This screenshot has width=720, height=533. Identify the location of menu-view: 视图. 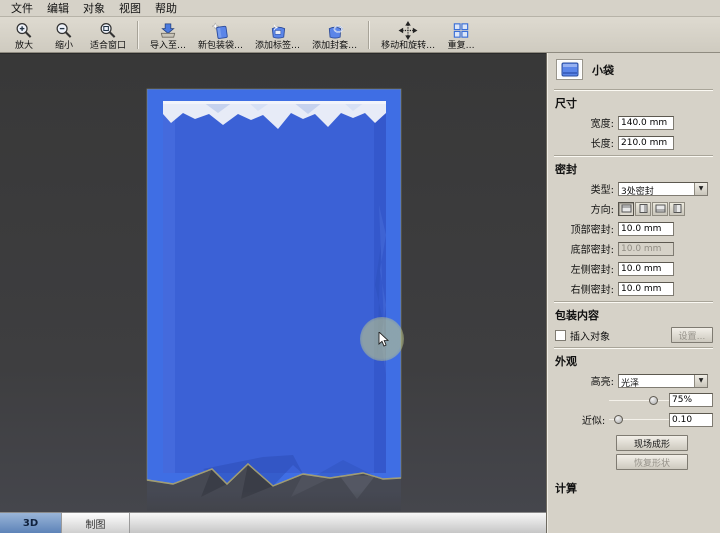
(130, 8).